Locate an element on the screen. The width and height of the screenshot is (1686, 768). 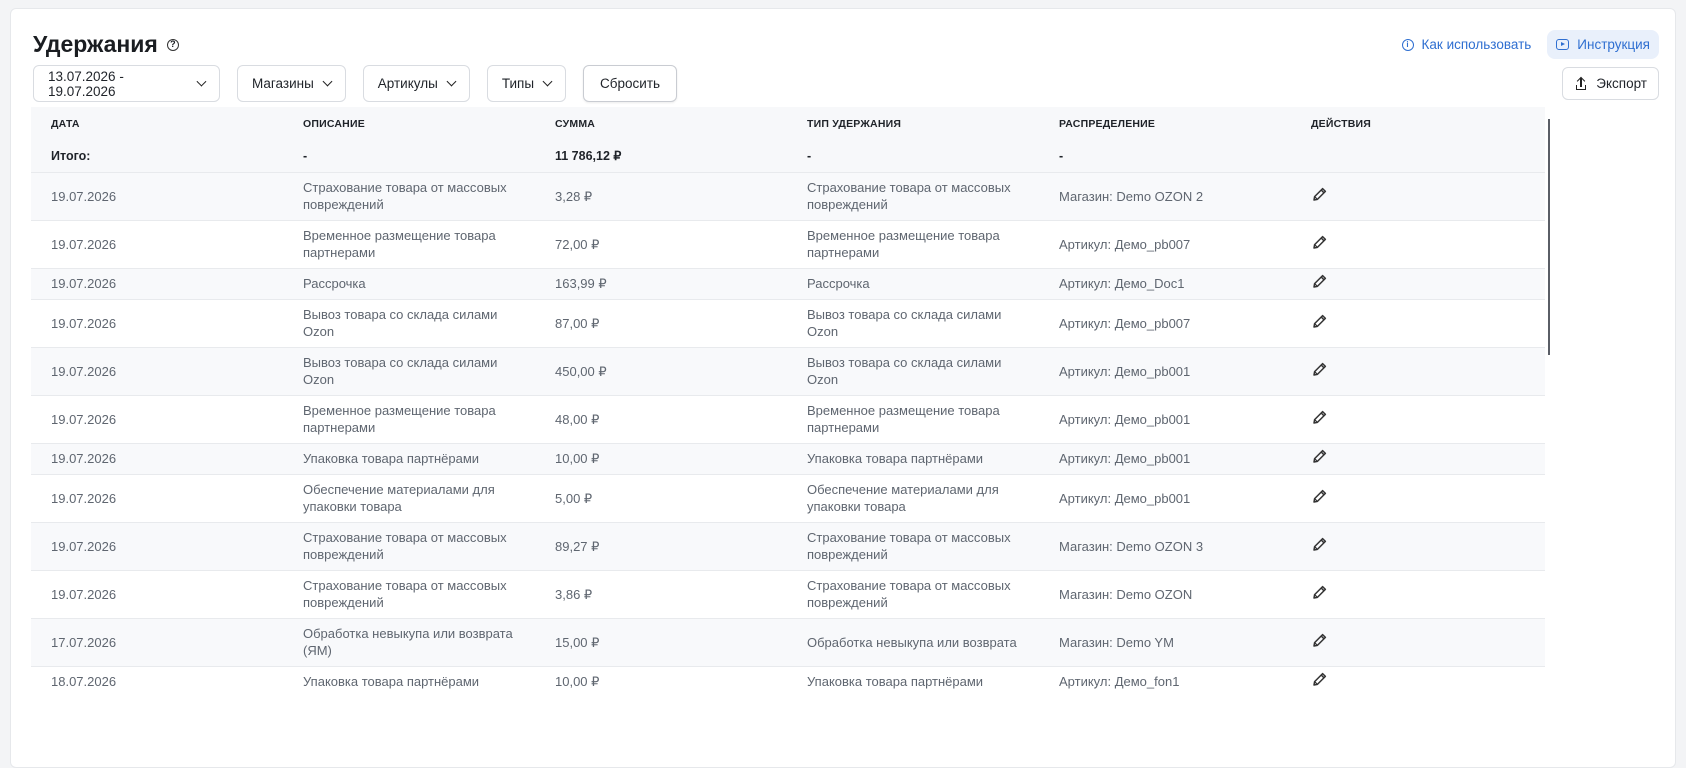
export-button: Экспорт is located at coordinates (1610, 83).